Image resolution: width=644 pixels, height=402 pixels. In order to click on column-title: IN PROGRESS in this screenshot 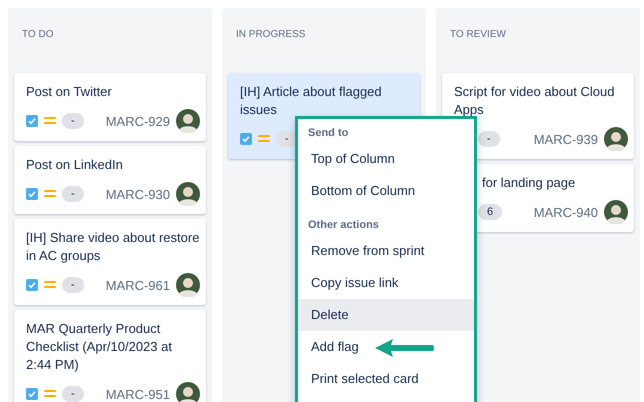, I will do `click(270, 35)`.